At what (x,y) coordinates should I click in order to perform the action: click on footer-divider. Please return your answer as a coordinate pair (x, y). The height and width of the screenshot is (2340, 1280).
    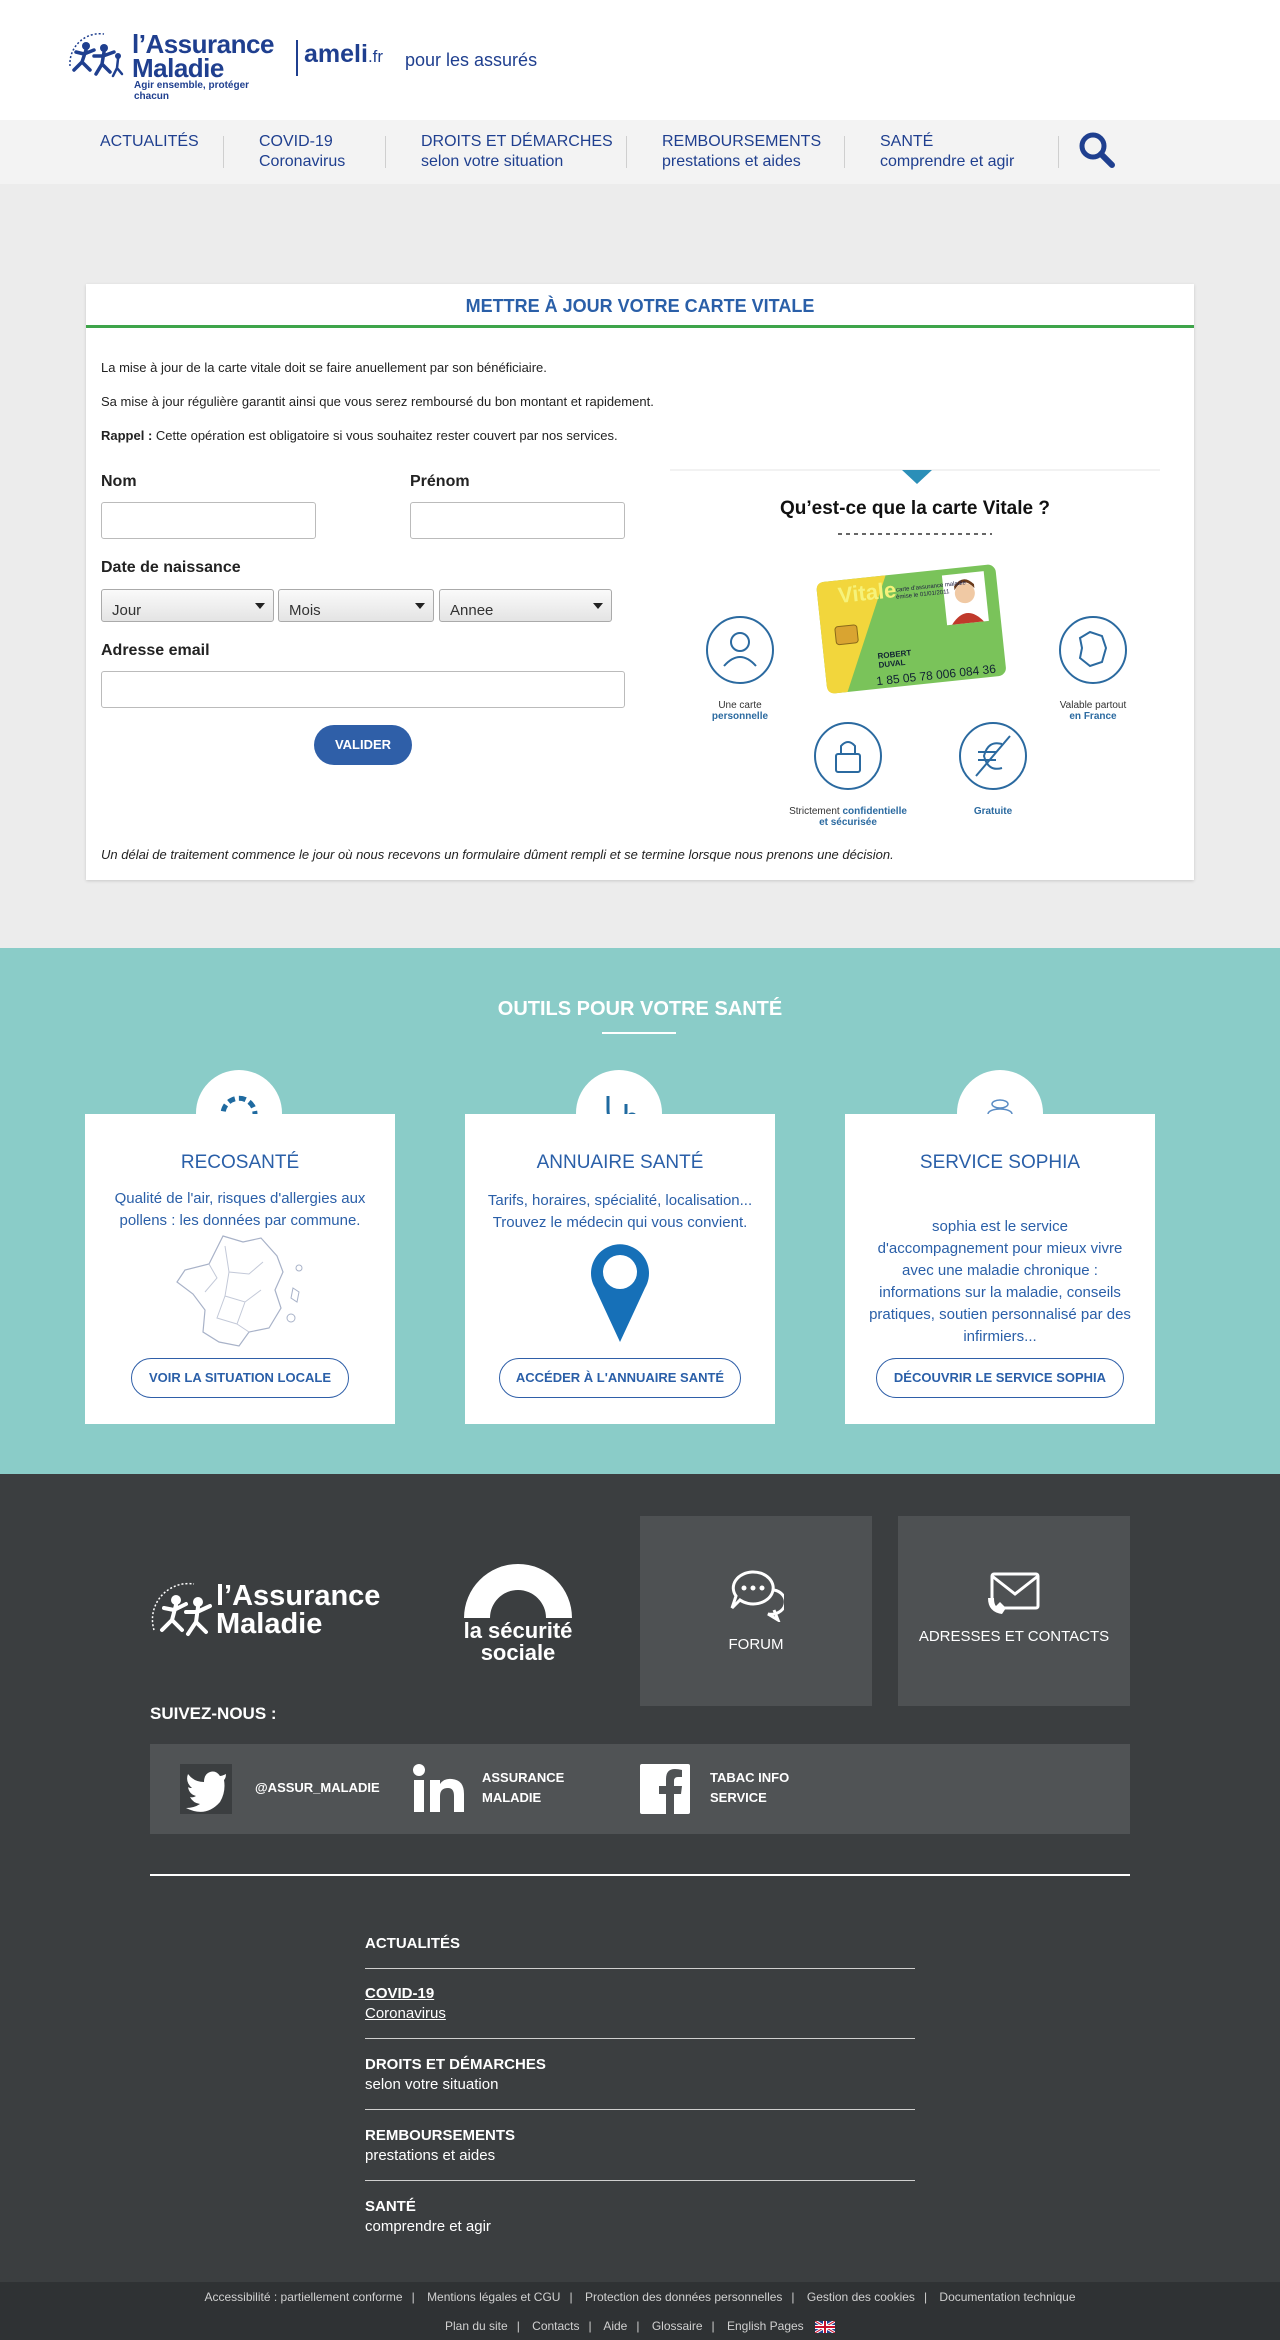
    Looking at the image, I should click on (640, 1875).